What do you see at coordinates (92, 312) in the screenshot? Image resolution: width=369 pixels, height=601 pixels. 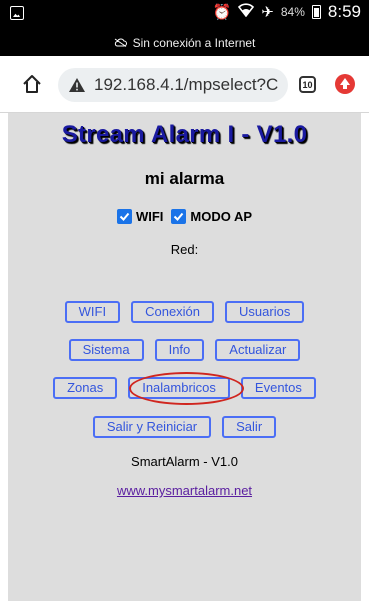 I see `wifi-button: WIFI` at bounding box center [92, 312].